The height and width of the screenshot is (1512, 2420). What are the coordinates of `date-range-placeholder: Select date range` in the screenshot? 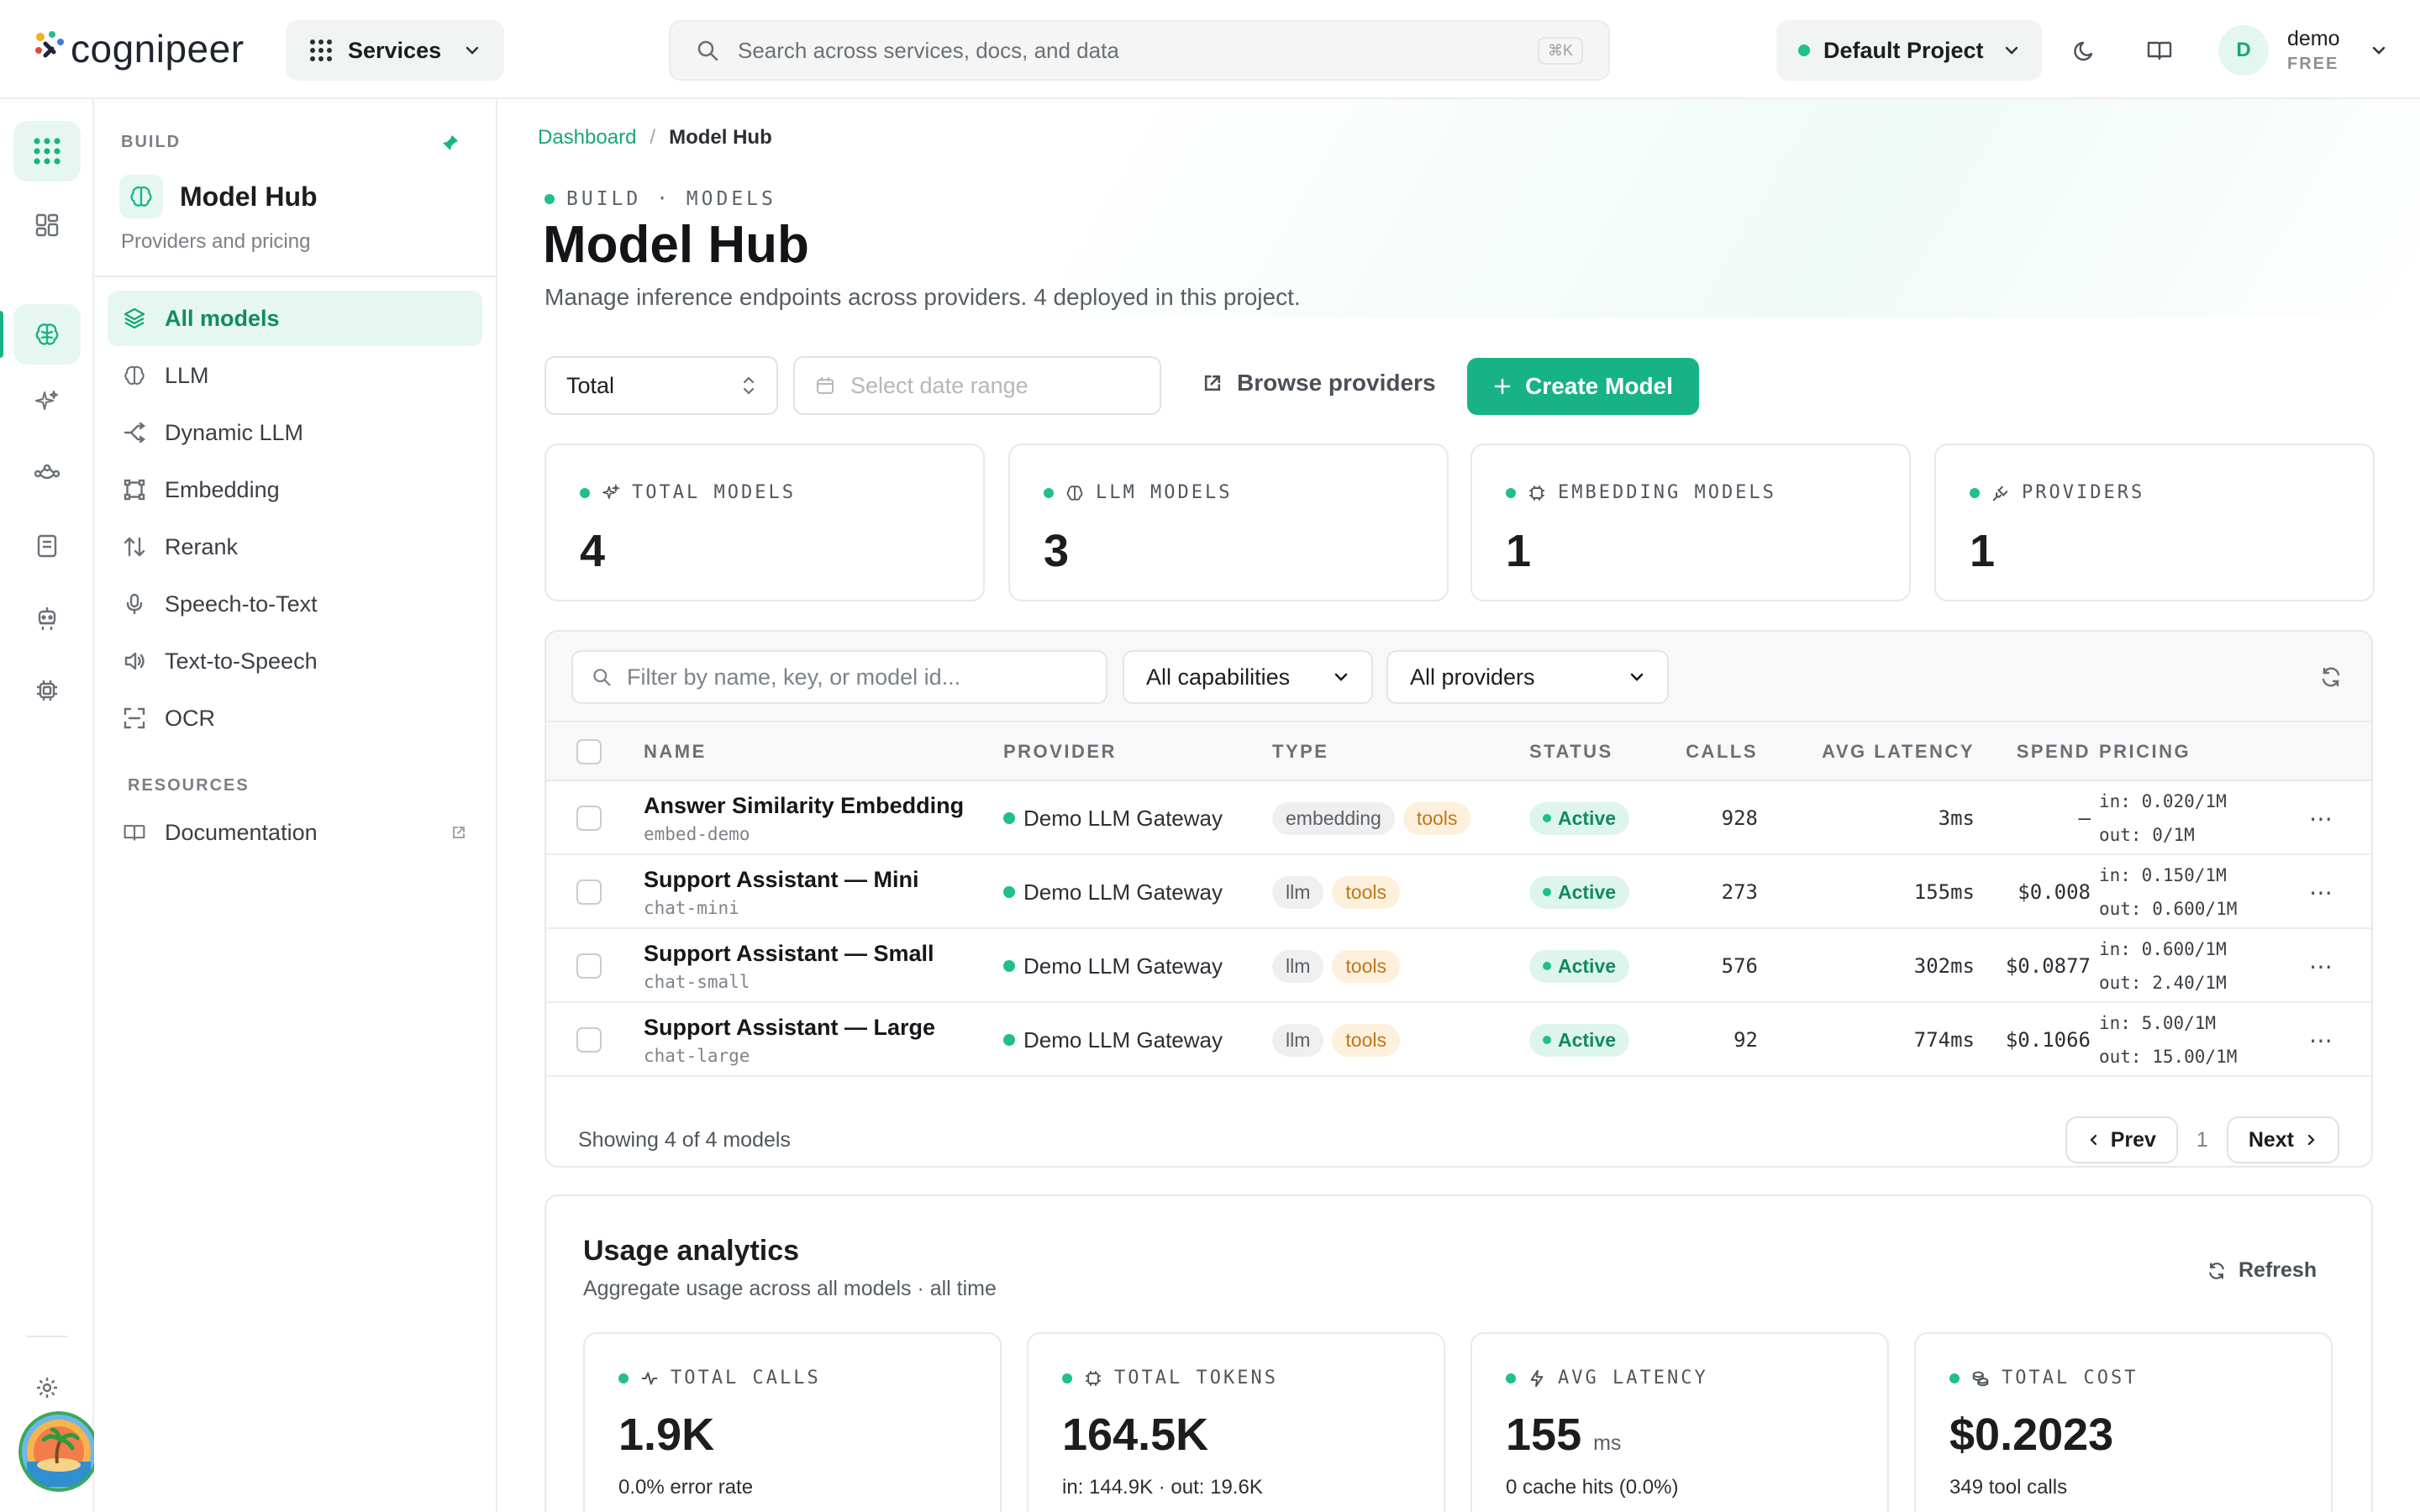 It's located at (939, 385).